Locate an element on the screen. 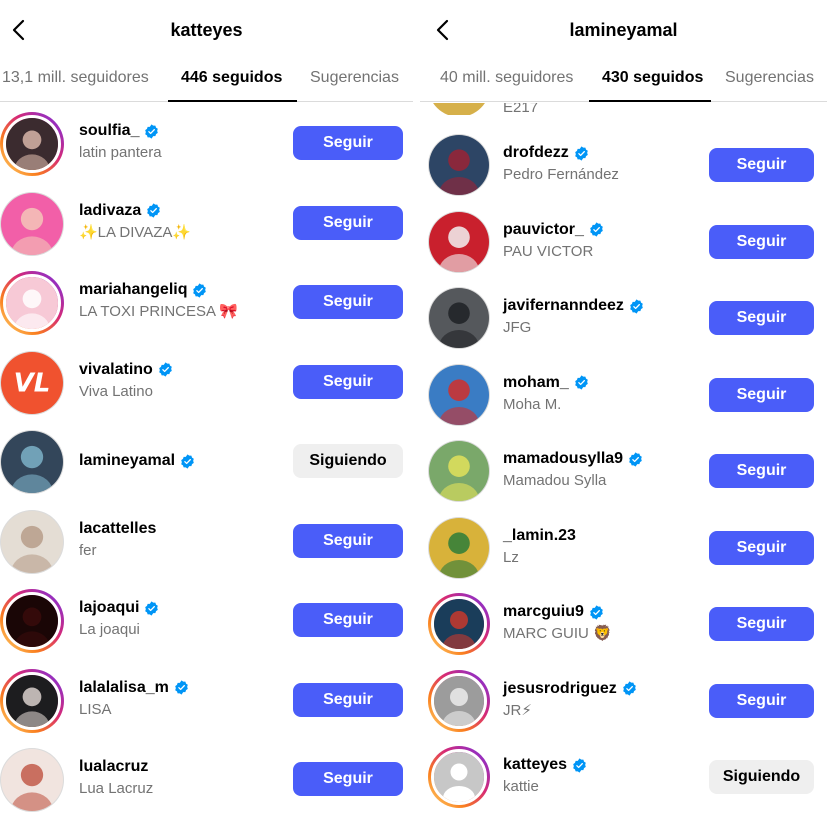 The width and height of the screenshot is (827, 827). username: _lamin.23 is located at coordinates (539, 536).